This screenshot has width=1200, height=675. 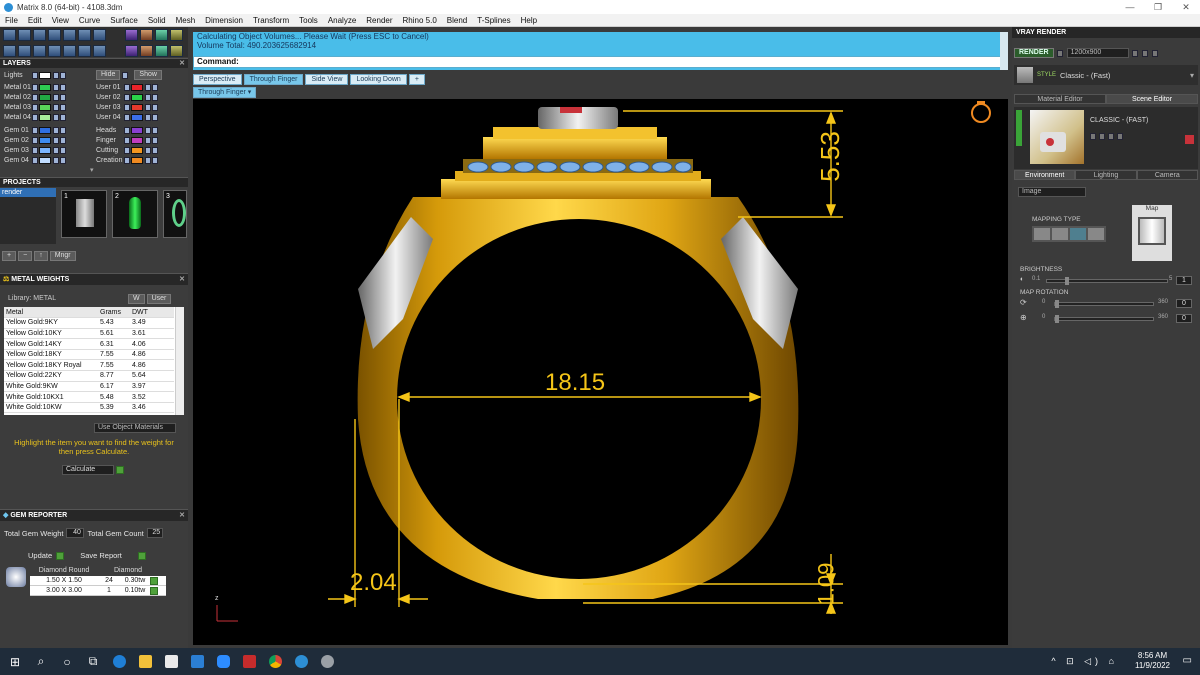 What do you see at coordinates (379, 20) in the screenshot?
I see `menu-item-render: Render` at bounding box center [379, 20].